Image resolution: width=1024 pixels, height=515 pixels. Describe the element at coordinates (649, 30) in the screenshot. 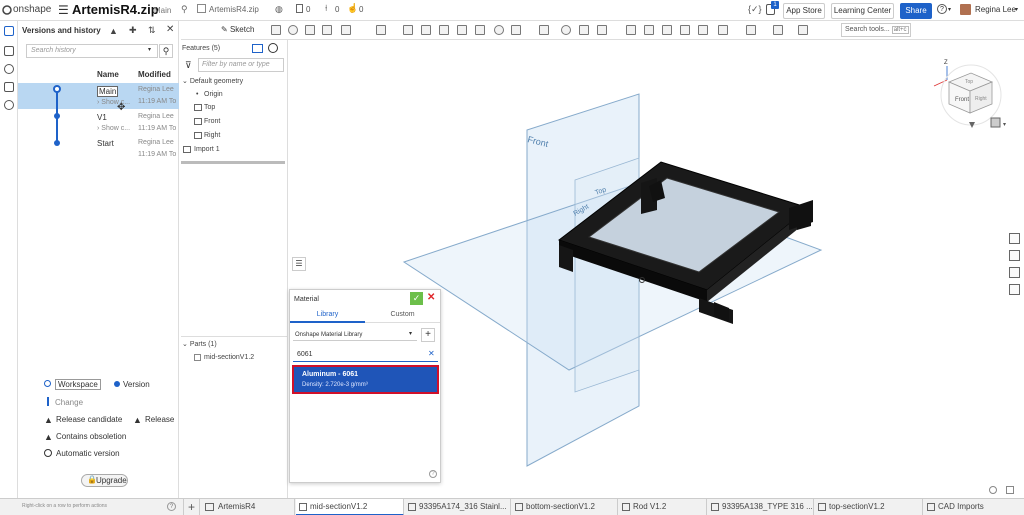

I see `modify-fillet-icon` at that location.